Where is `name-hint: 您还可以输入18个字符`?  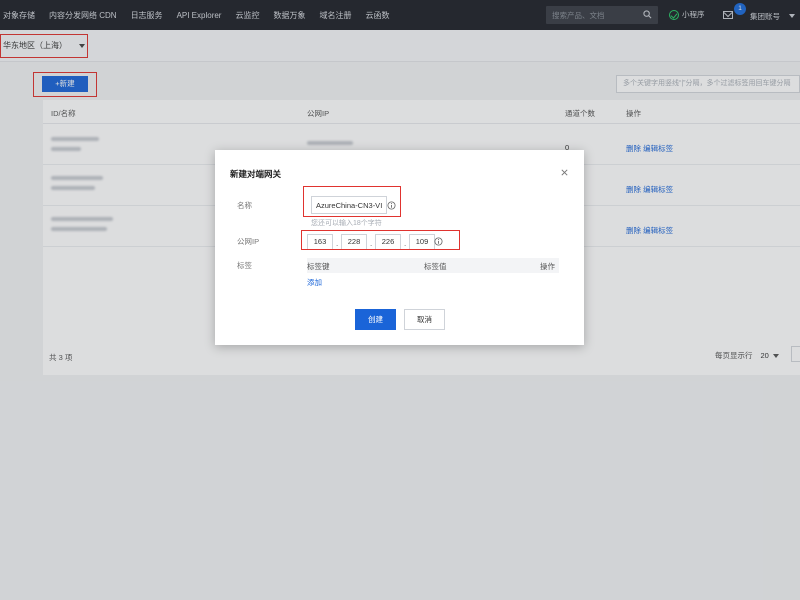
name-hint: 您还可以输入18个字符 is located at coordinates (346, 223).